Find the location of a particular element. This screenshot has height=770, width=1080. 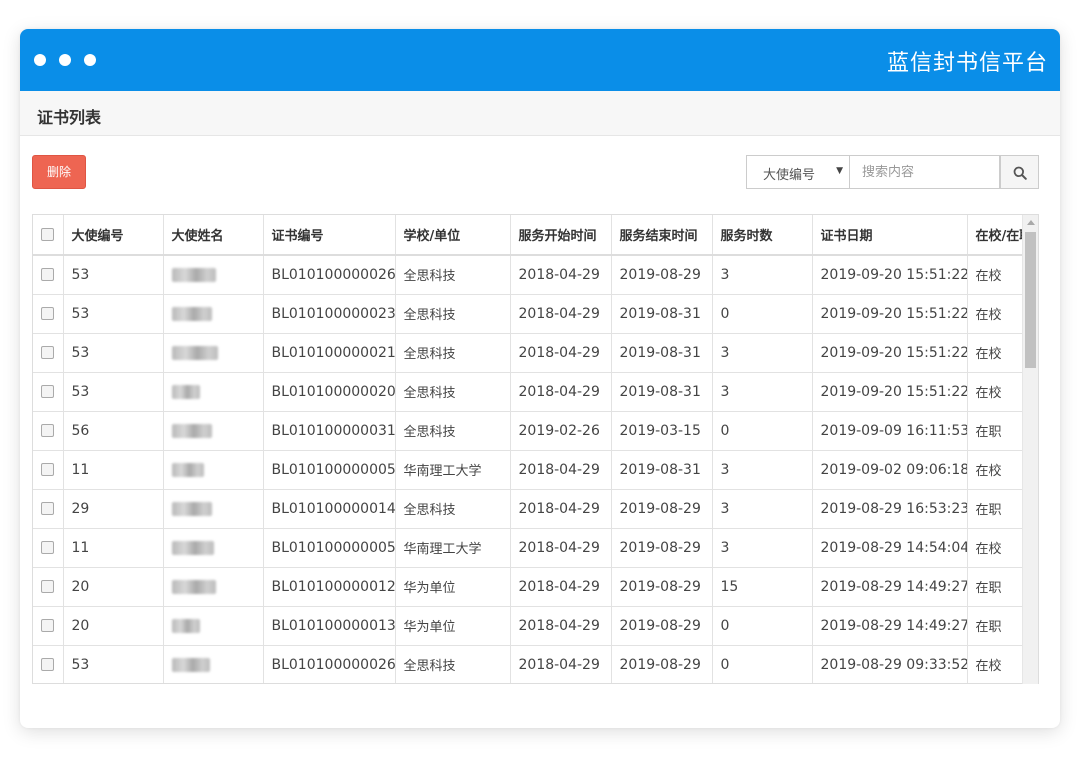

search-field-select: 大使编号 ▼ is located at coordinates (798, 172).